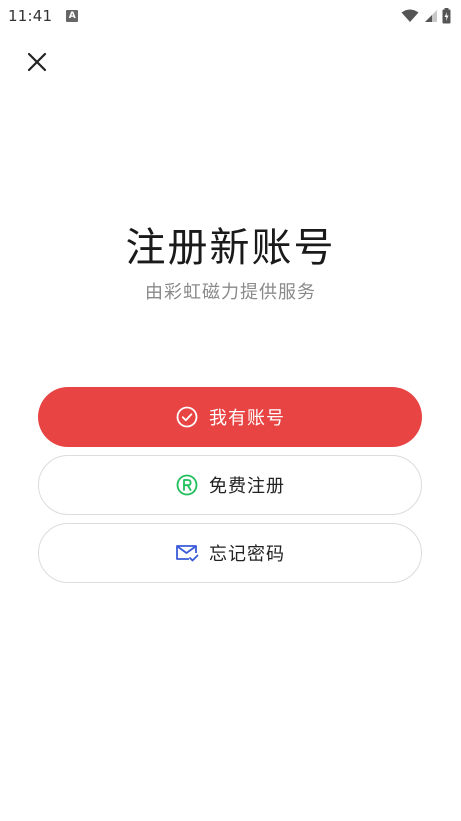 This screenshot has width=461, height=821. I want to click on status-left: 11:41 A, so click(43, 16).